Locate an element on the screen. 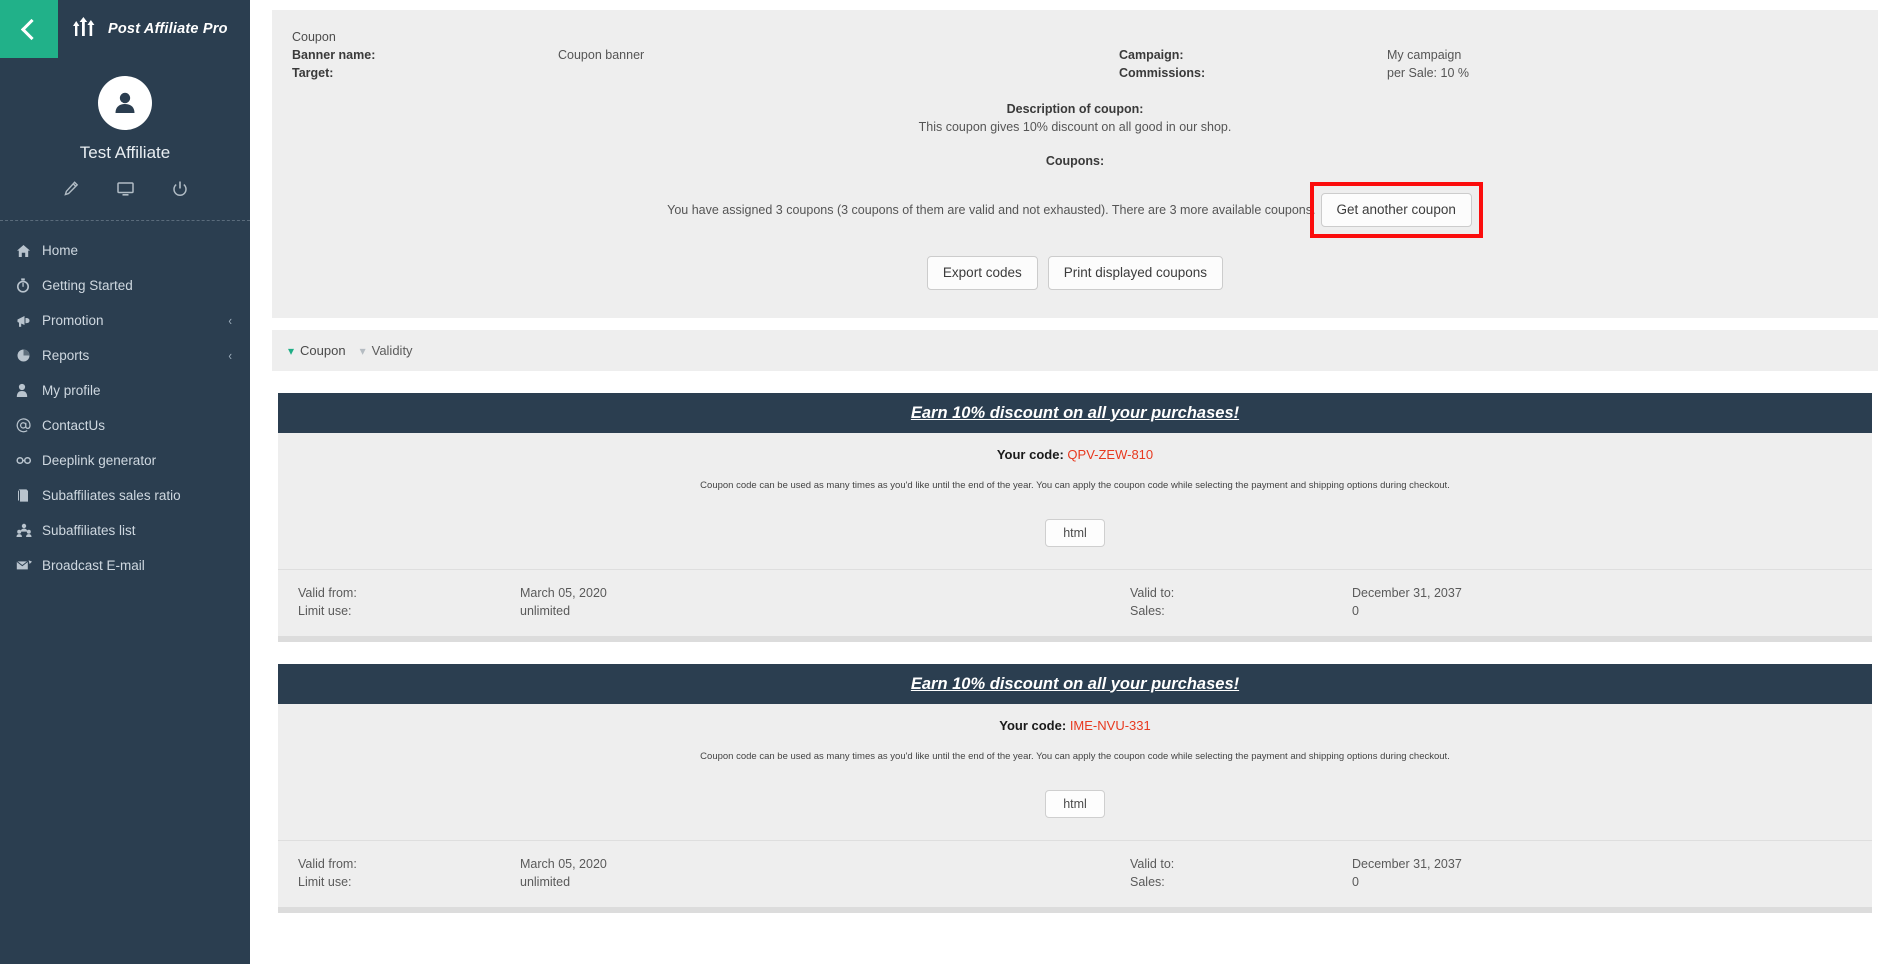 The image size is (1900, 964). campaign-value: My campaign is located at coordinates (1424, 55).